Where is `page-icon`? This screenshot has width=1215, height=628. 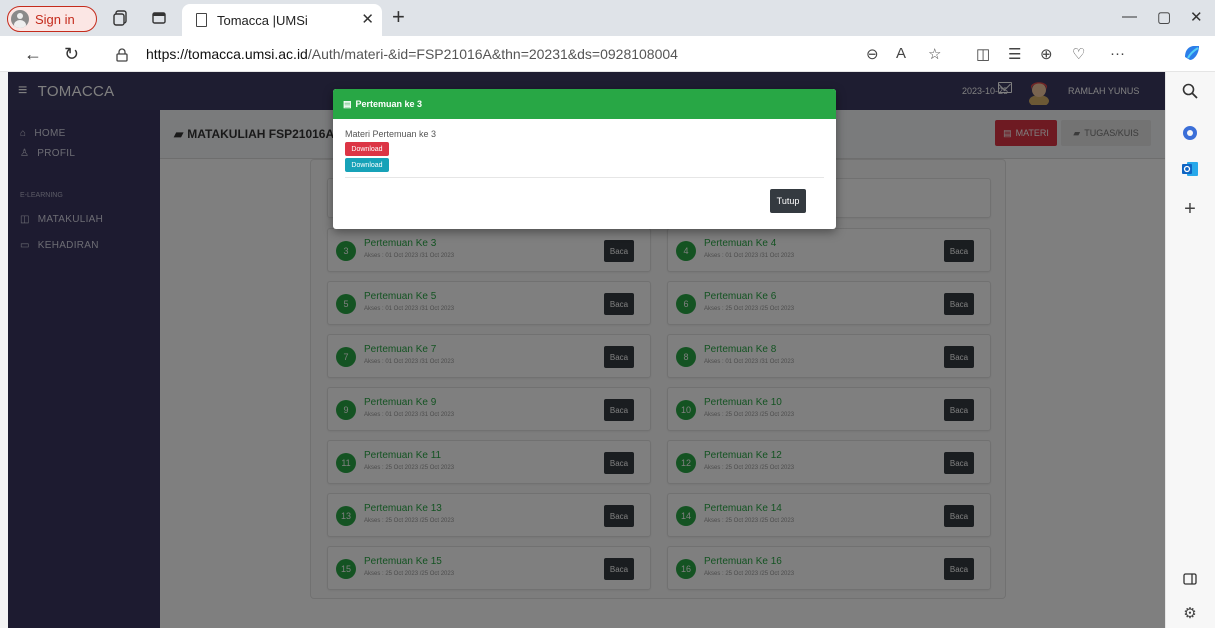 page-icon is located at coordinates (201, 20).